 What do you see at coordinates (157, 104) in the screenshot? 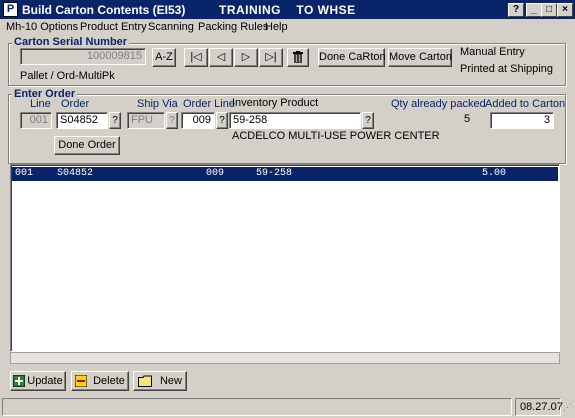
I see `ship-via-header: Ship Via` at bounding box center [157, 104].